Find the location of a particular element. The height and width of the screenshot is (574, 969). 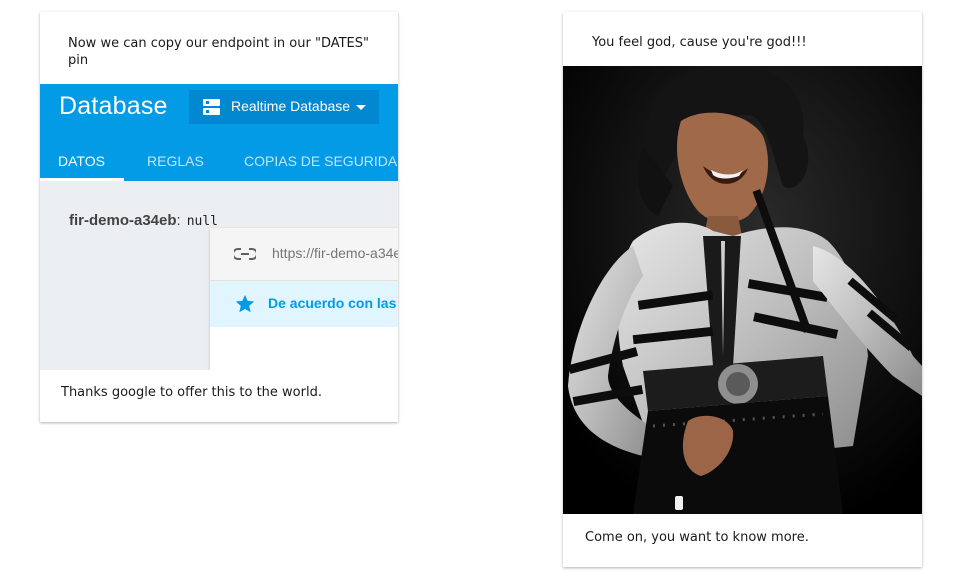

active-tab-indicator is located at coordinates (82, 179).